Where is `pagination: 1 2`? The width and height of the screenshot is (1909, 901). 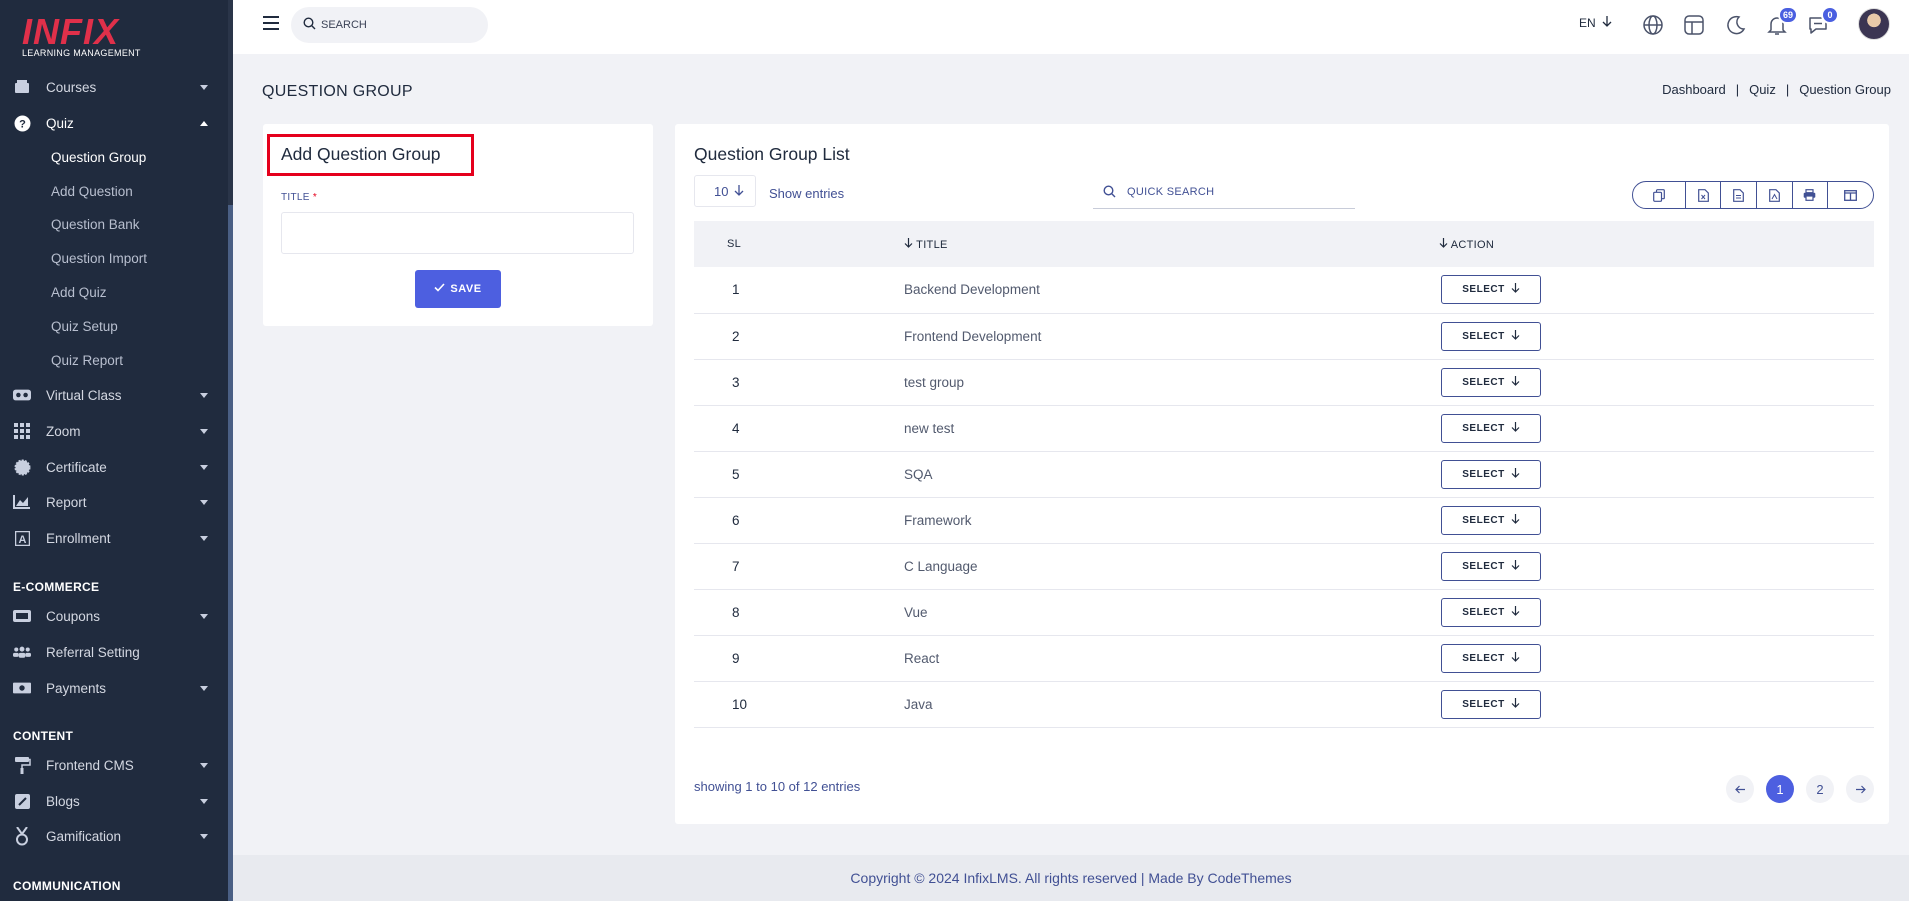
pagination: 1 2 is located at coordinates (1800, 789).